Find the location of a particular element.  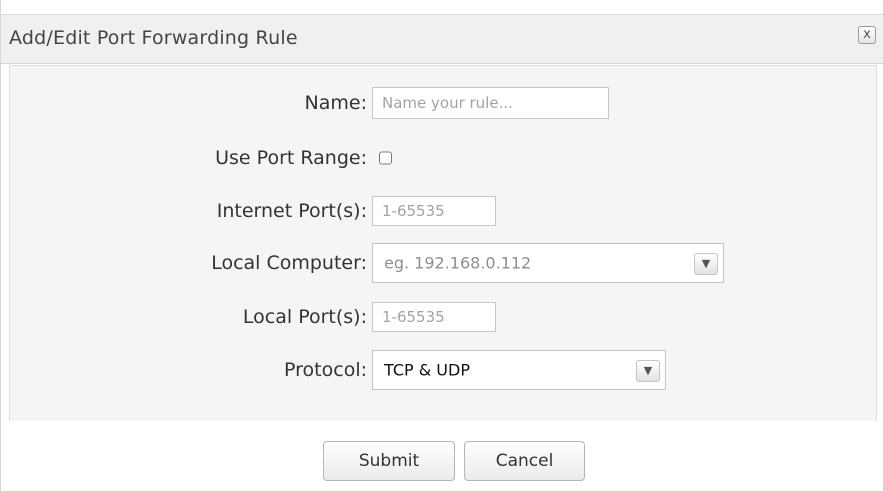

protocol-row: Protocol: TCP & UDP ▼ is located at coordinates (443, 370).